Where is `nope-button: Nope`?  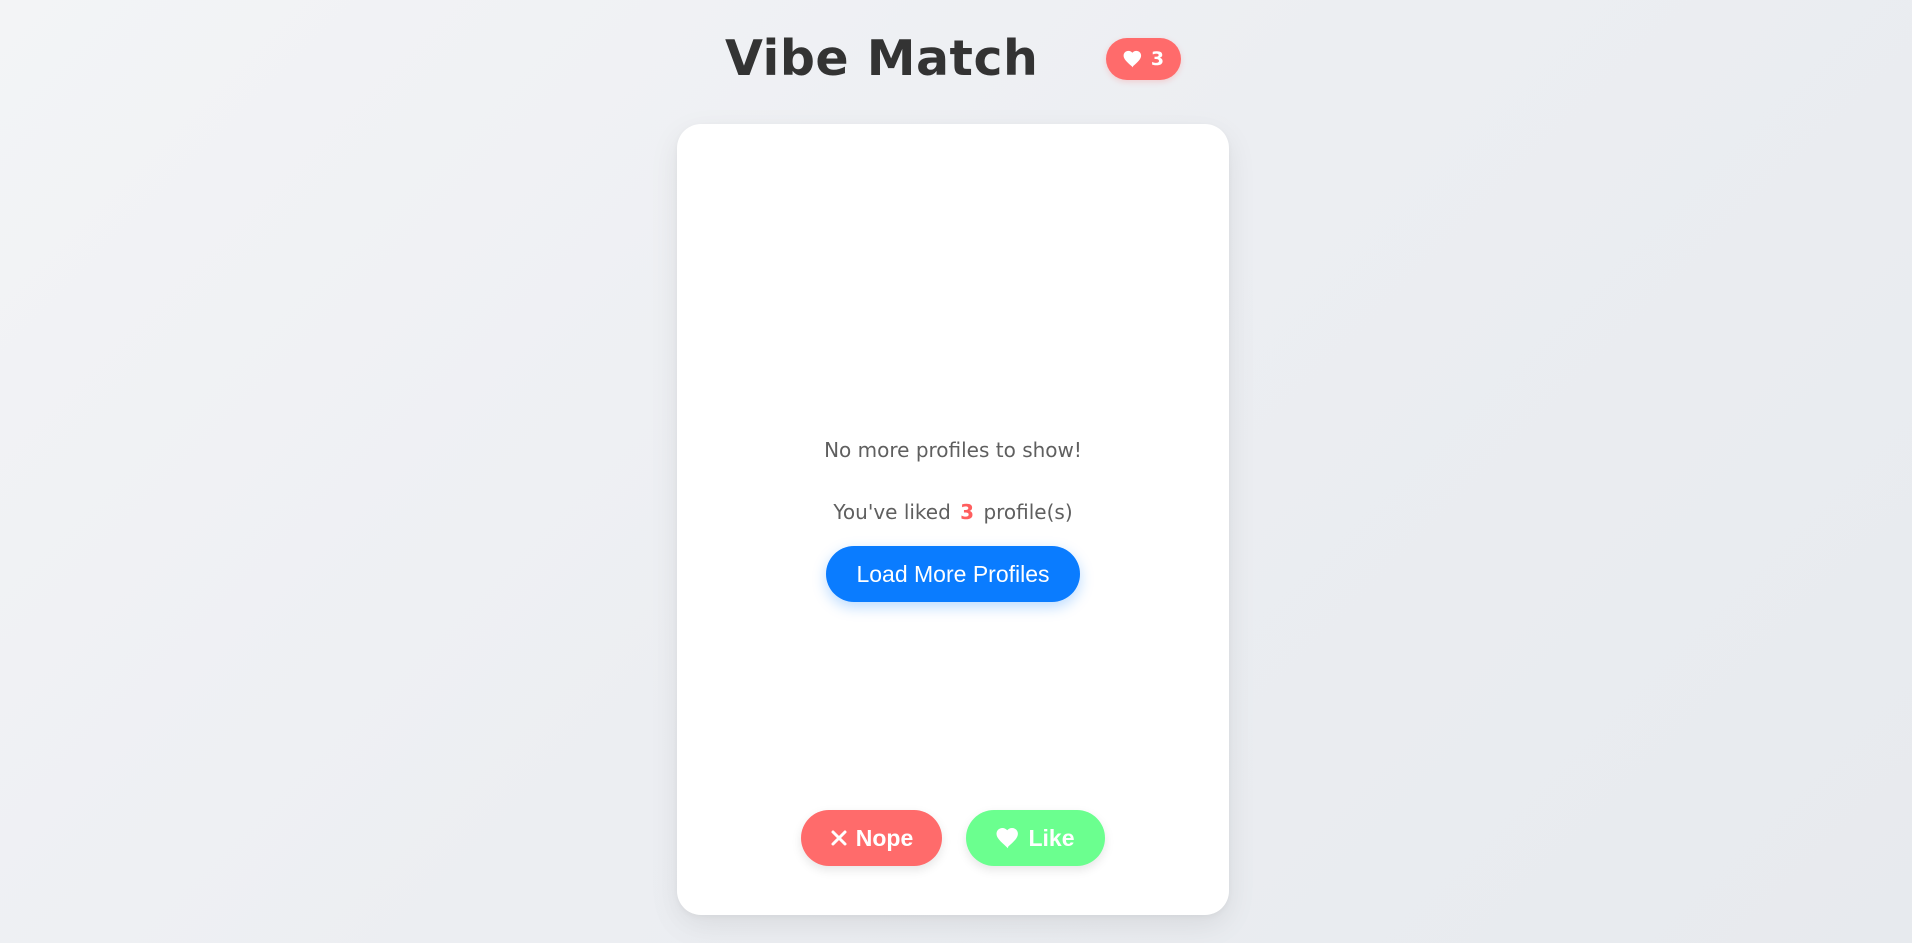
nope-button: Nope is located at coordinates (871, 838).